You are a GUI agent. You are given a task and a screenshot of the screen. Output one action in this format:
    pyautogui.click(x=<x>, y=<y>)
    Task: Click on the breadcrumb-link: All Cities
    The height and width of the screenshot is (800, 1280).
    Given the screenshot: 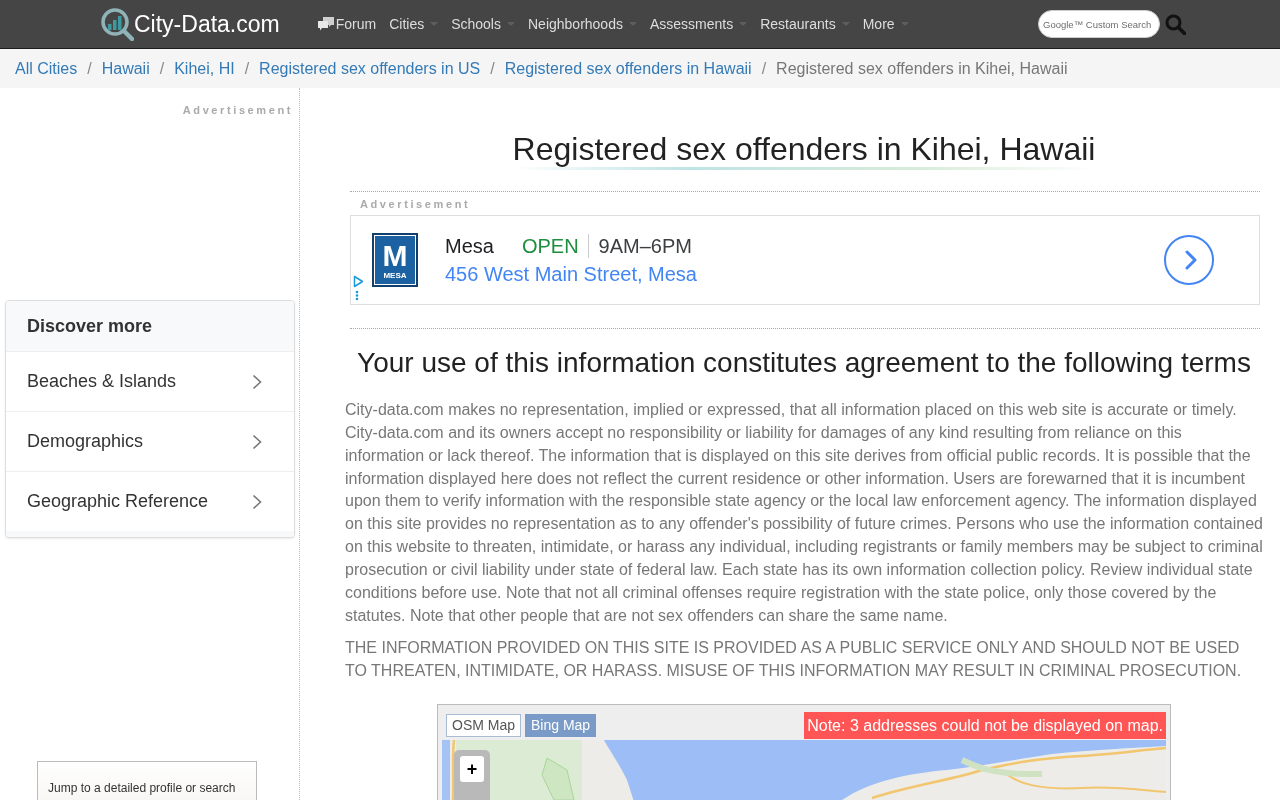 What is the action you would take?
    pyautogui.click(x=46, y=68)
    